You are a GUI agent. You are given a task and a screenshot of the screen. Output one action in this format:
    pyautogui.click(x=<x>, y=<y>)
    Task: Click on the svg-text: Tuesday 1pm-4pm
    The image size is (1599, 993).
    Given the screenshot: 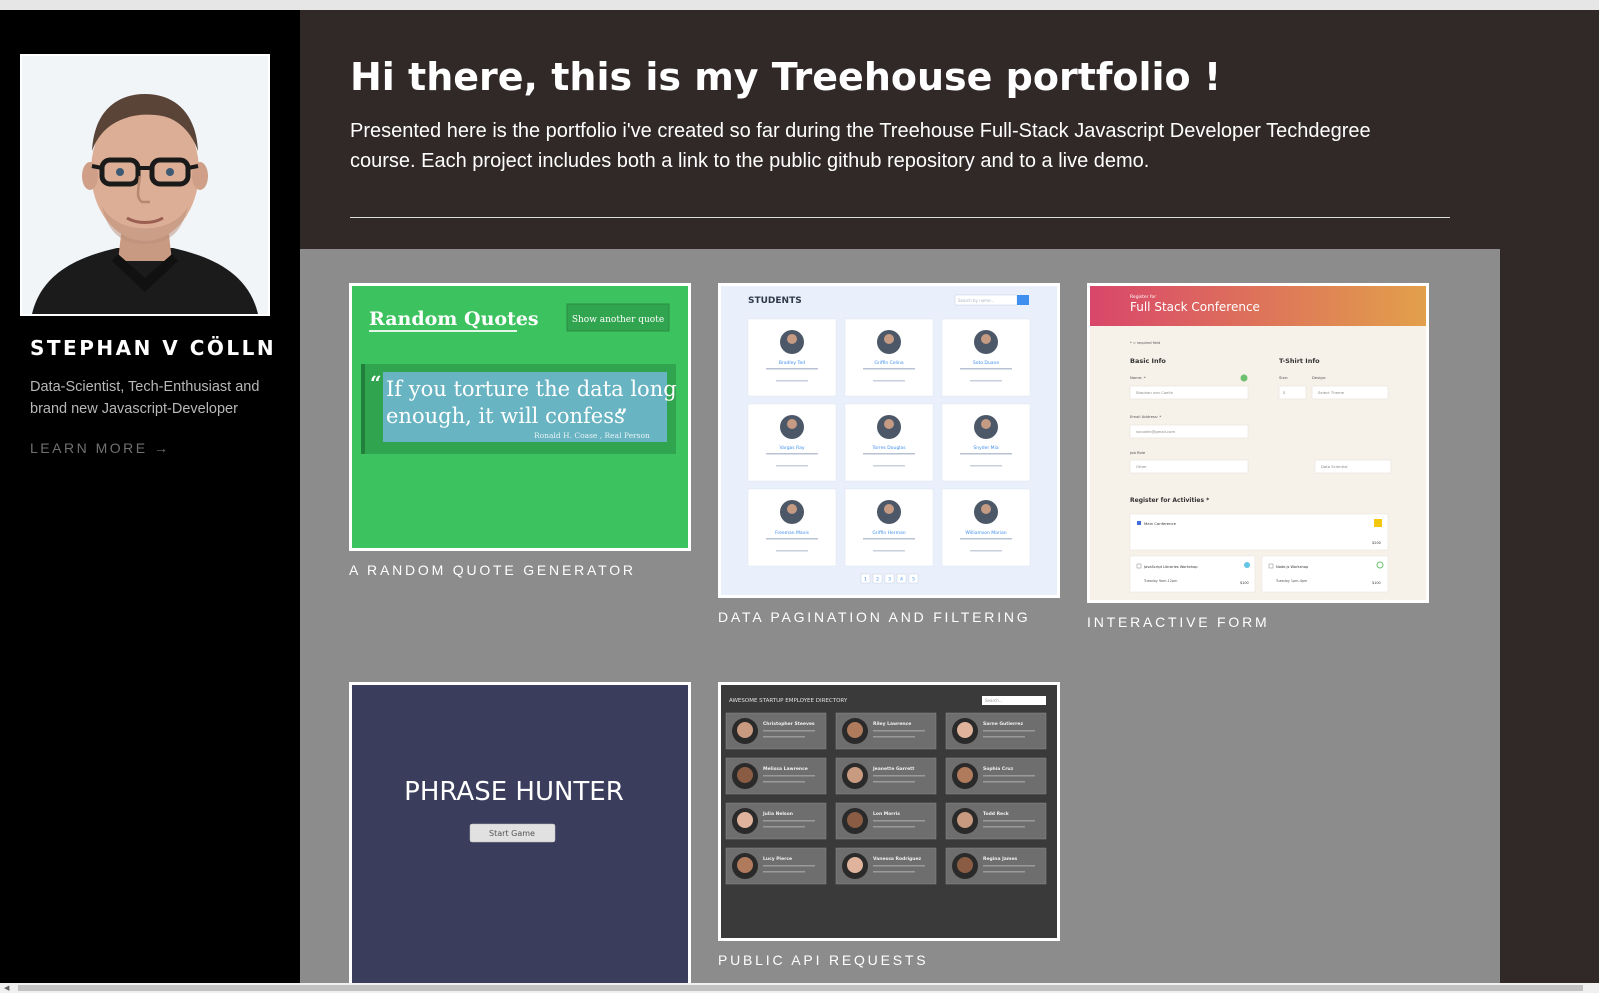 What is the action you would take?
    pyautogui.click(x=1291, y=581)
    